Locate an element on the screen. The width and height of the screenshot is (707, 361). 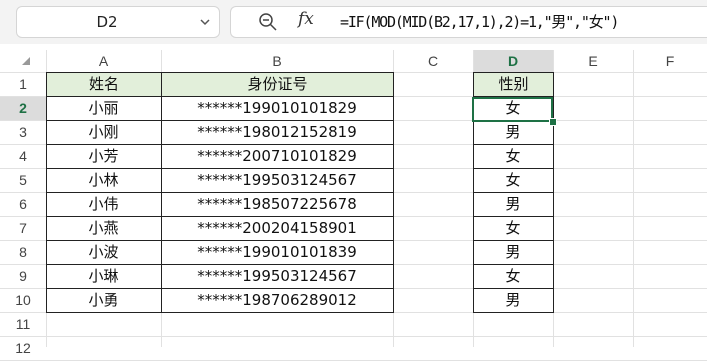
magnify-icon is located at coordinates (268, 22).